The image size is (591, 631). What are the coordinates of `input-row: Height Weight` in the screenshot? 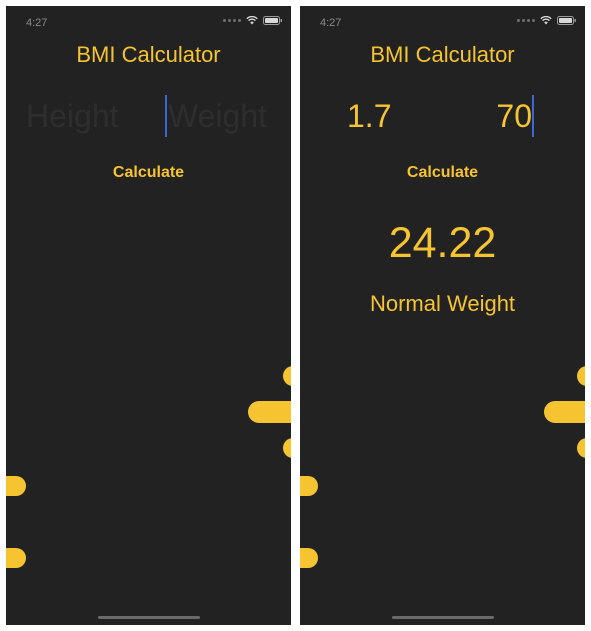 It's located at (148, 116).